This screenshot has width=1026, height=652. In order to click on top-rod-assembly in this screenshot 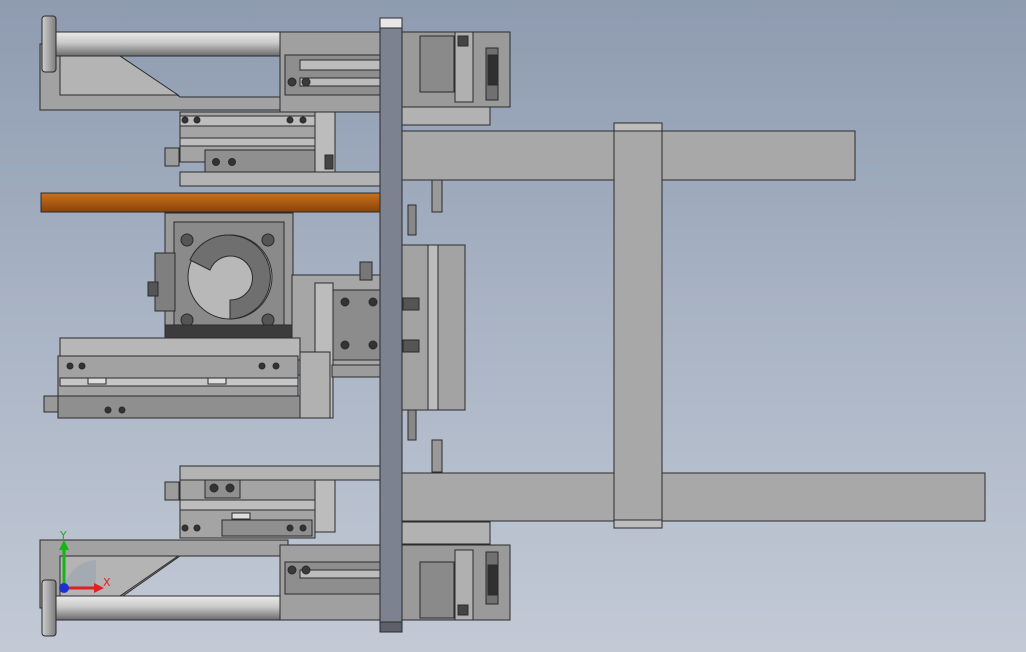, I will do `click(275, 70)`.